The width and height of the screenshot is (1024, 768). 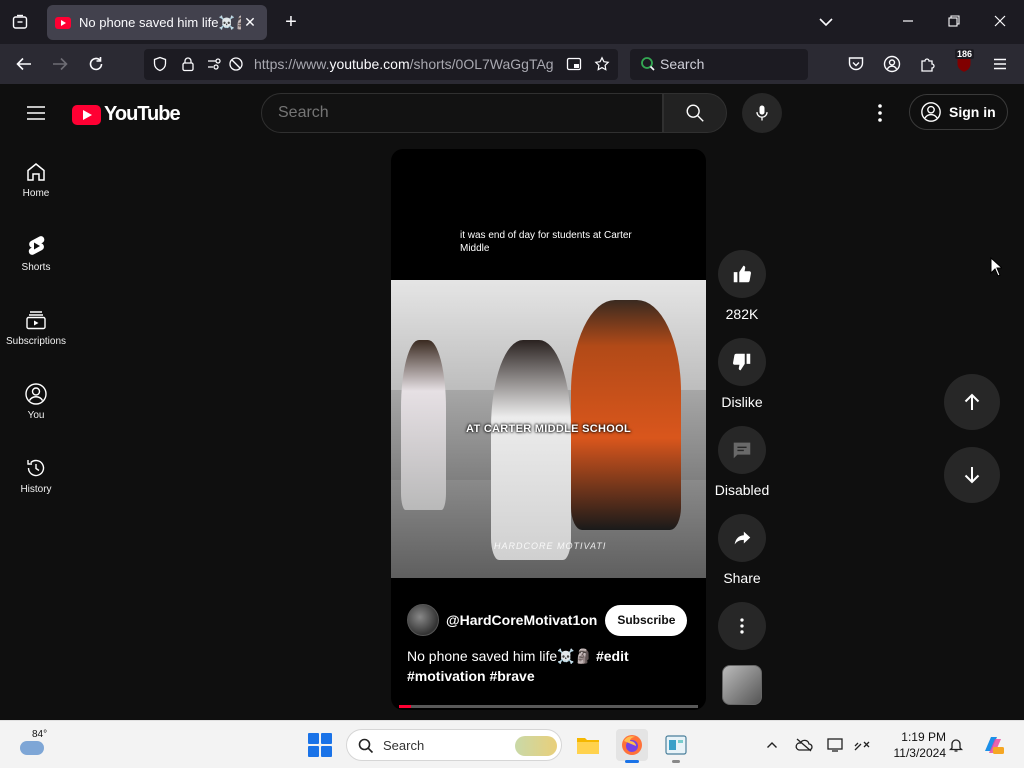 I want to click on subscriptions-icon, so click(x=36, y=320).